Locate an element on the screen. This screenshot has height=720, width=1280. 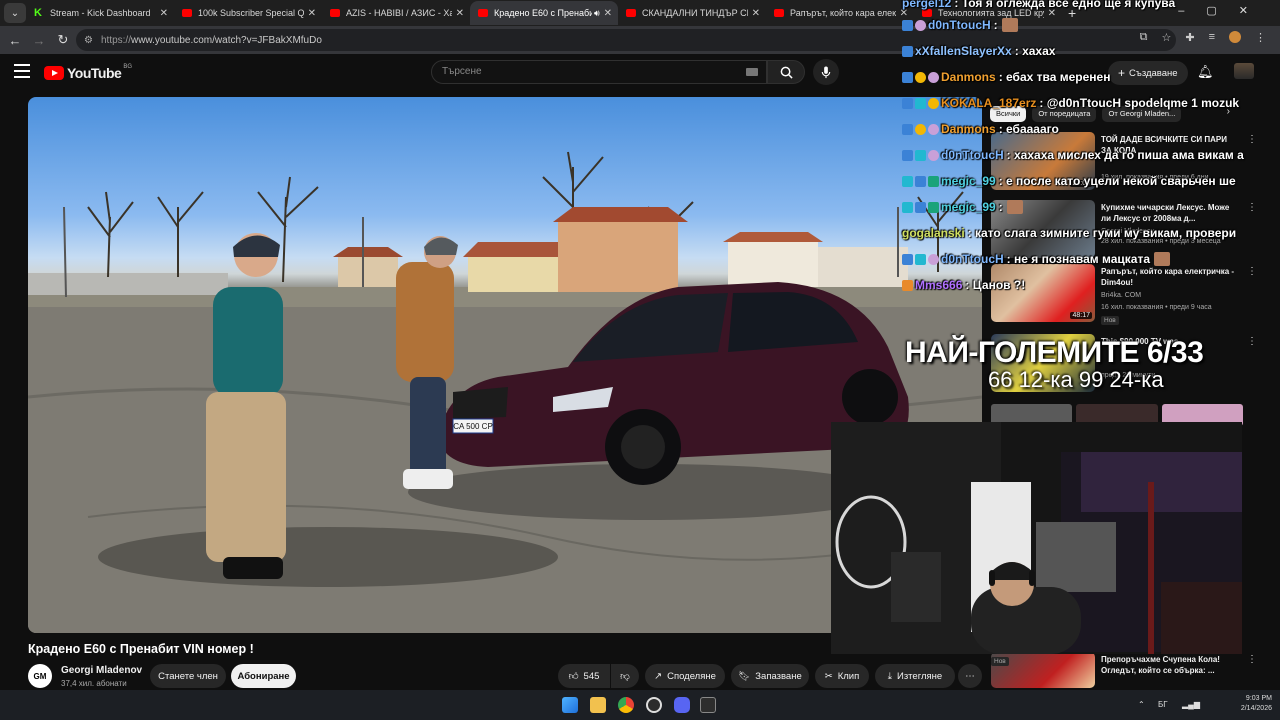
reload-button: ↻ is located at coordinates (63, 40).